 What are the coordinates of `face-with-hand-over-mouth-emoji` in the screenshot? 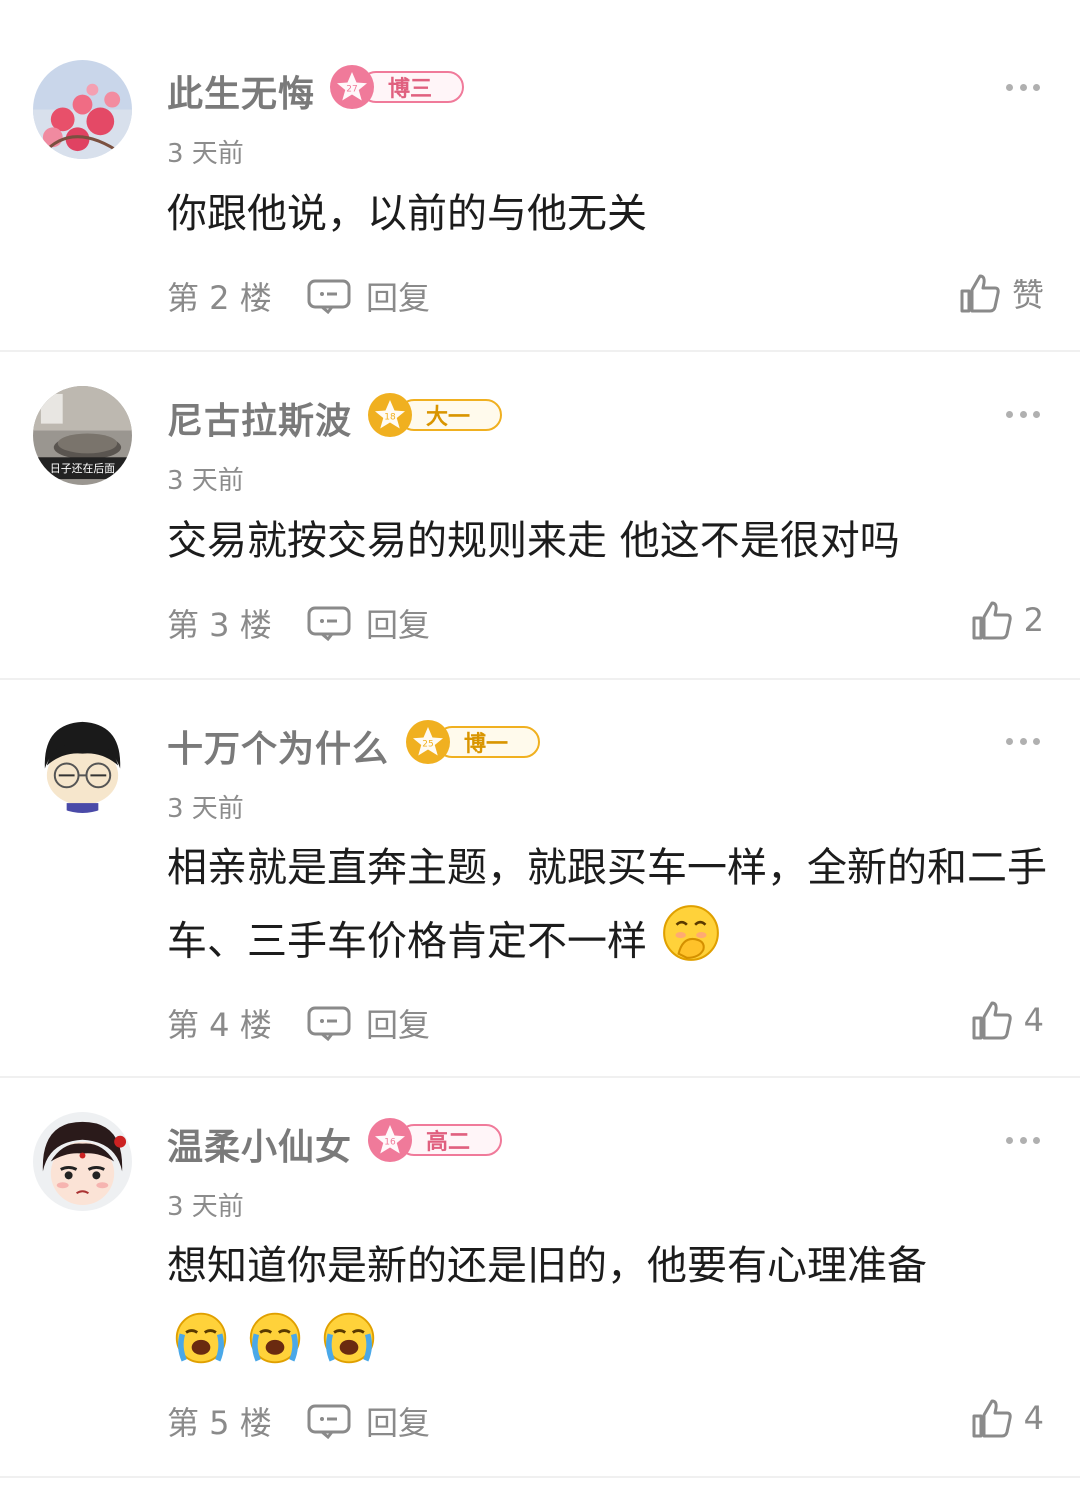 It's located at (691, 943).